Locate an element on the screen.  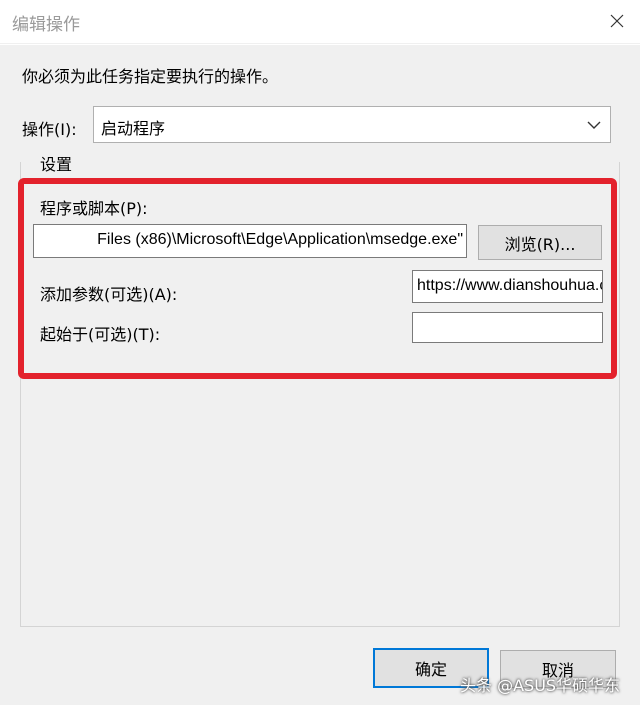
action-dropdown: 启动程序 is located at coordinates (352, 124).